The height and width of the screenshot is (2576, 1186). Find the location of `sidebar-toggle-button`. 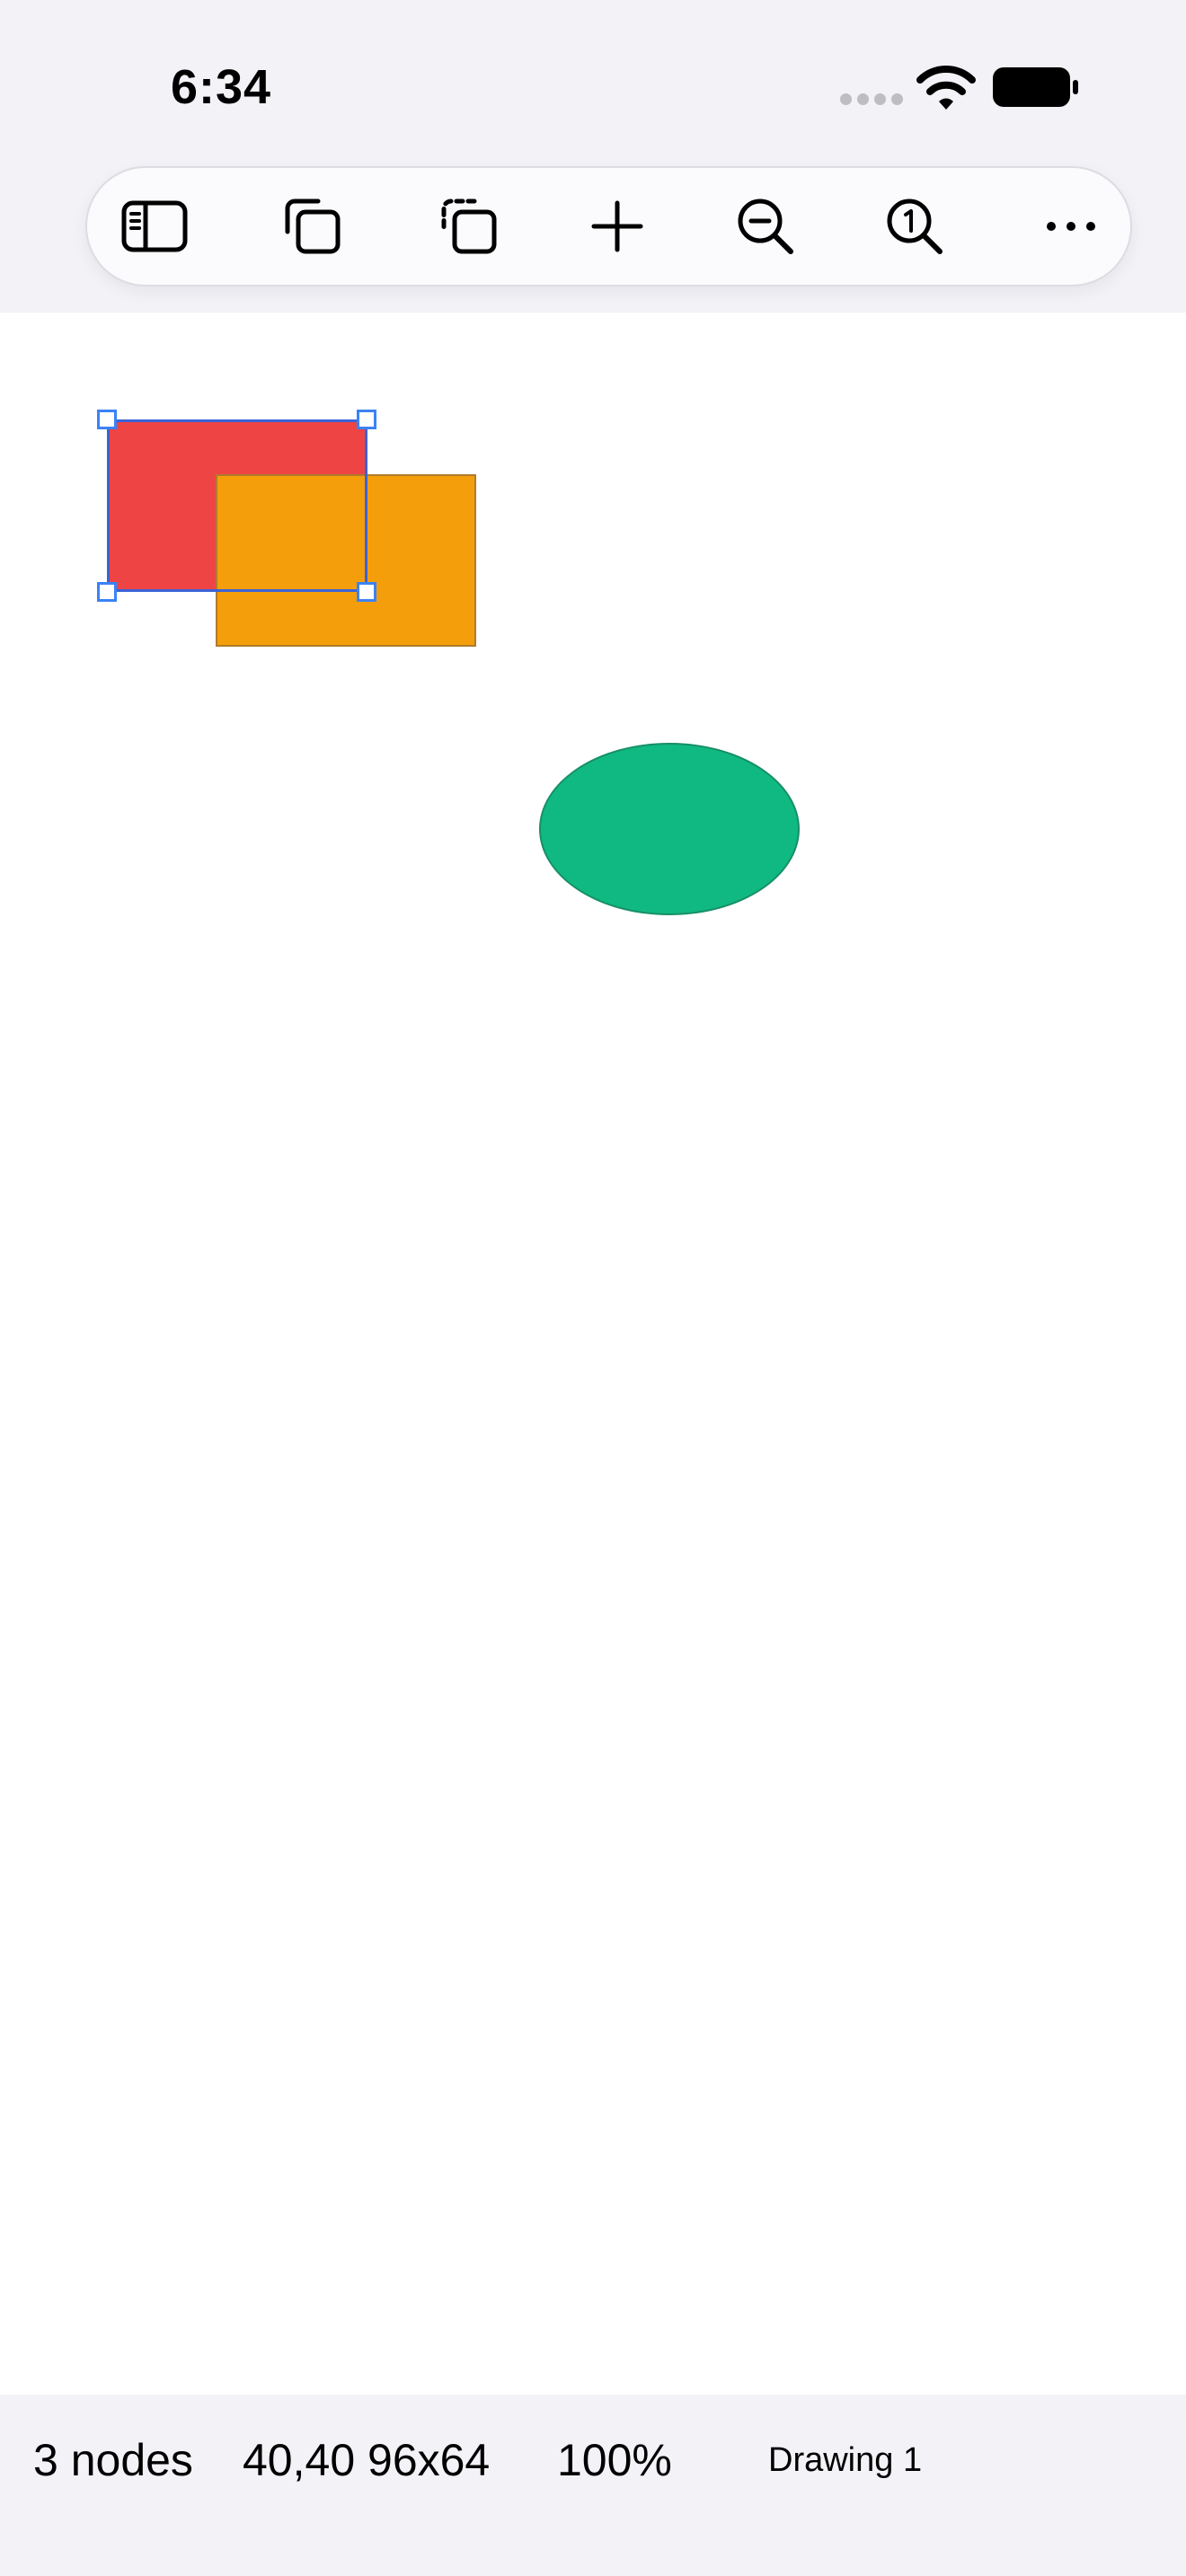

sidebar-toggle-button is located at coordinates (154, 226).